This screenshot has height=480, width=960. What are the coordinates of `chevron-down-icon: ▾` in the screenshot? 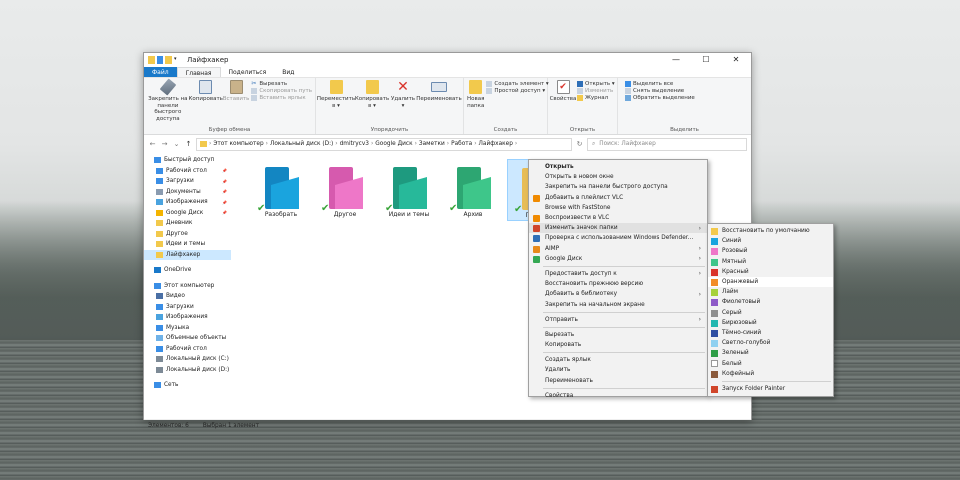 It's located at (176, 60).